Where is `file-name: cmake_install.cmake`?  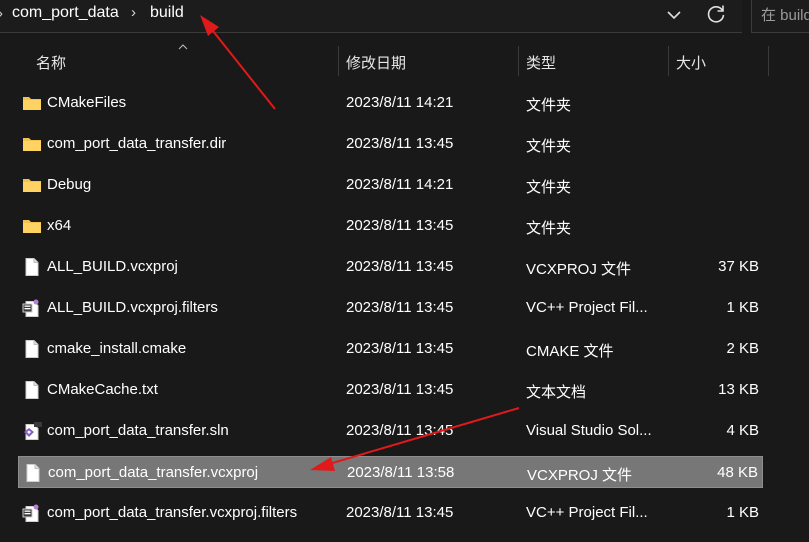
file-name: cmake_install.cmake is located at coordinates (117, 348).